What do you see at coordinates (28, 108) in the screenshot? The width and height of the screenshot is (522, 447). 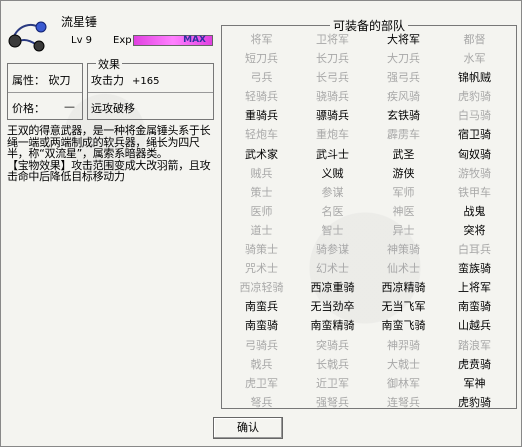 I see `price-label: 价格：` at bounding box center [28, 108].